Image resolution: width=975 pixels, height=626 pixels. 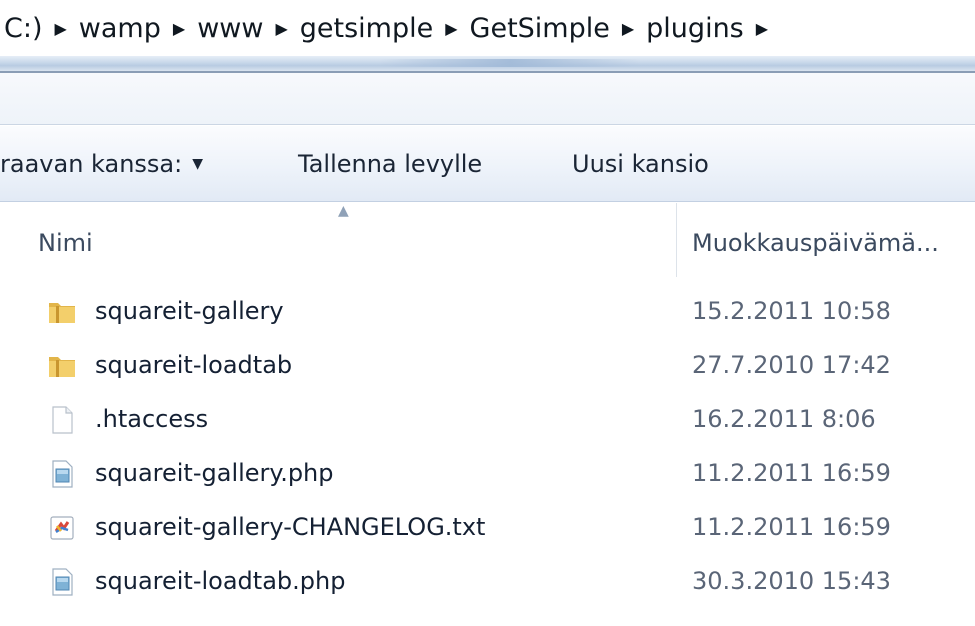 I want to click on sort-ascending-icon: ▲, so click(x=343, y=211).